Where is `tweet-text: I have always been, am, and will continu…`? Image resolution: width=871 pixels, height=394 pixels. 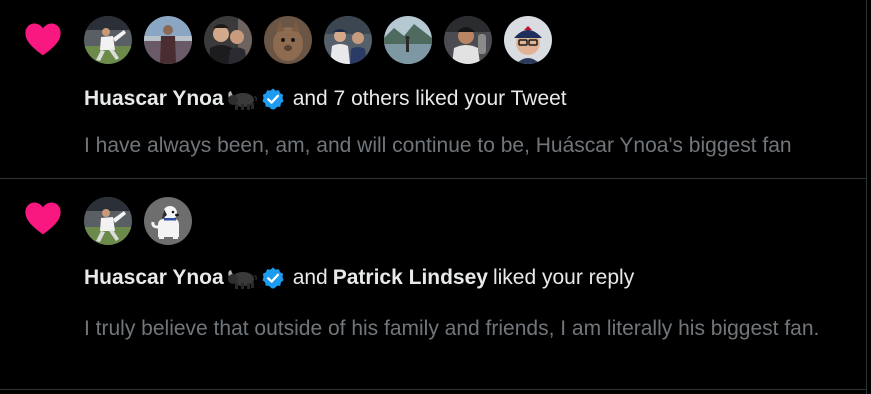 tweet-text: I have always been, am, and will continu… is located at coordinates (464, 146).